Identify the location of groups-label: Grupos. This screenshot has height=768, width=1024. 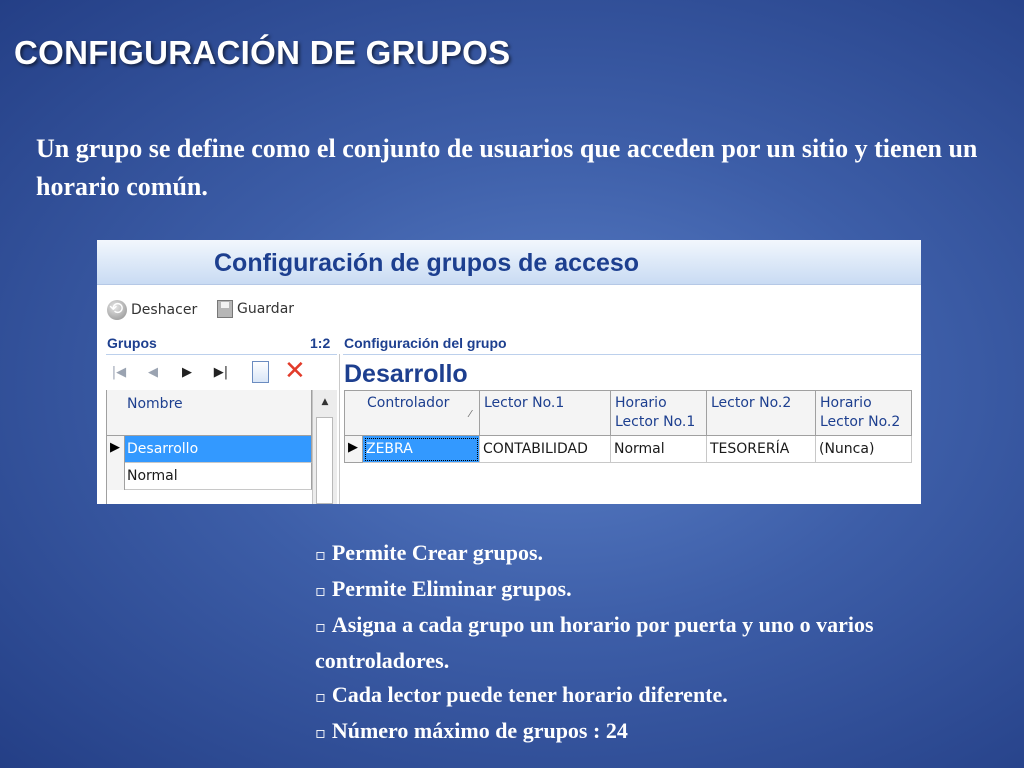
(132, 343).